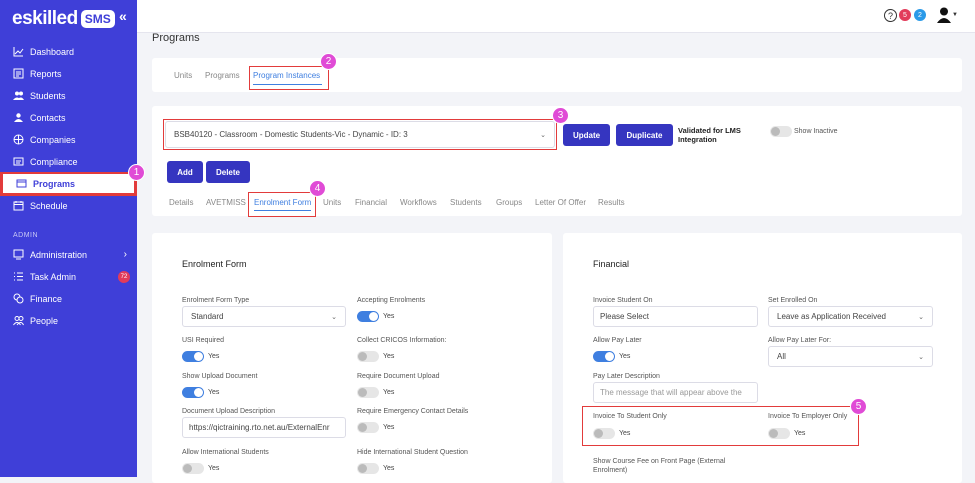 The image size is (975, 483). I want to click on tab-workflows: Workflows, so click(418, 202).